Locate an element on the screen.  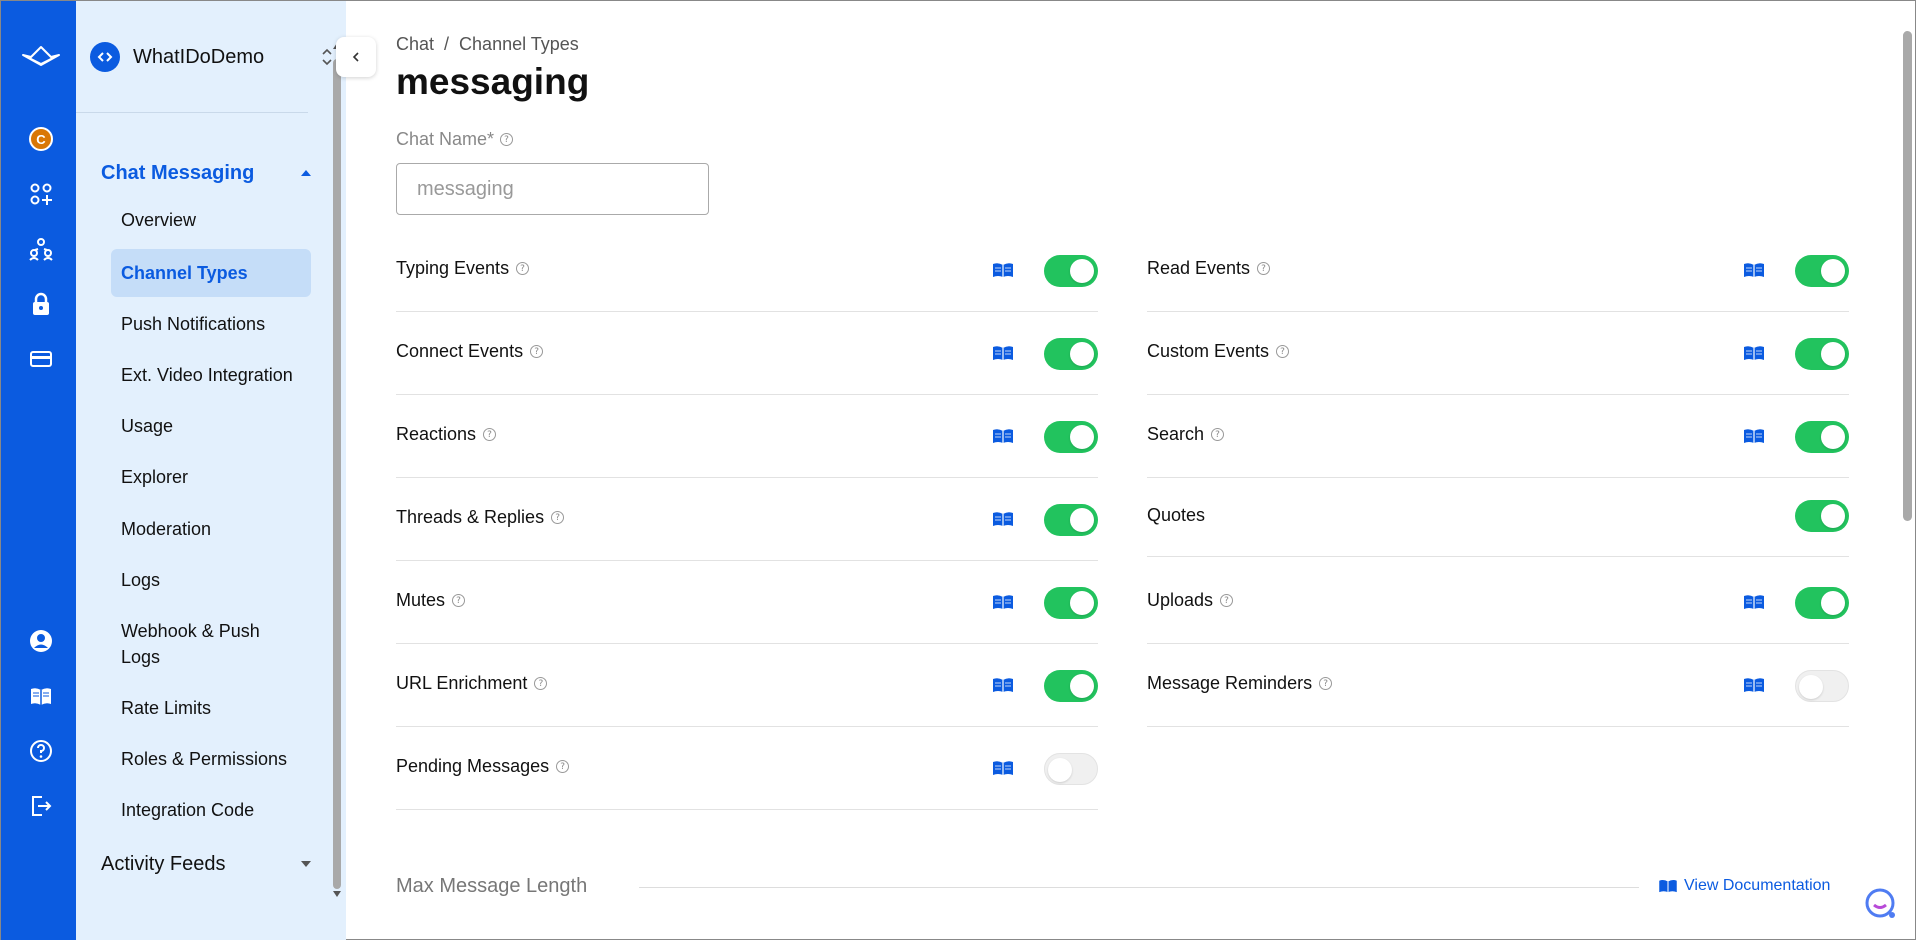
support-chat-icon is located at coordinates (1880, 903).